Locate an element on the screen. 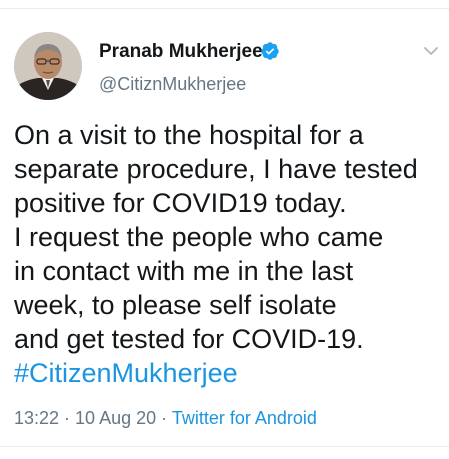 The height and width of the screenshot is (459, 449). author-handle: @CitiznMukherjee is located at coordinates (172, 84).